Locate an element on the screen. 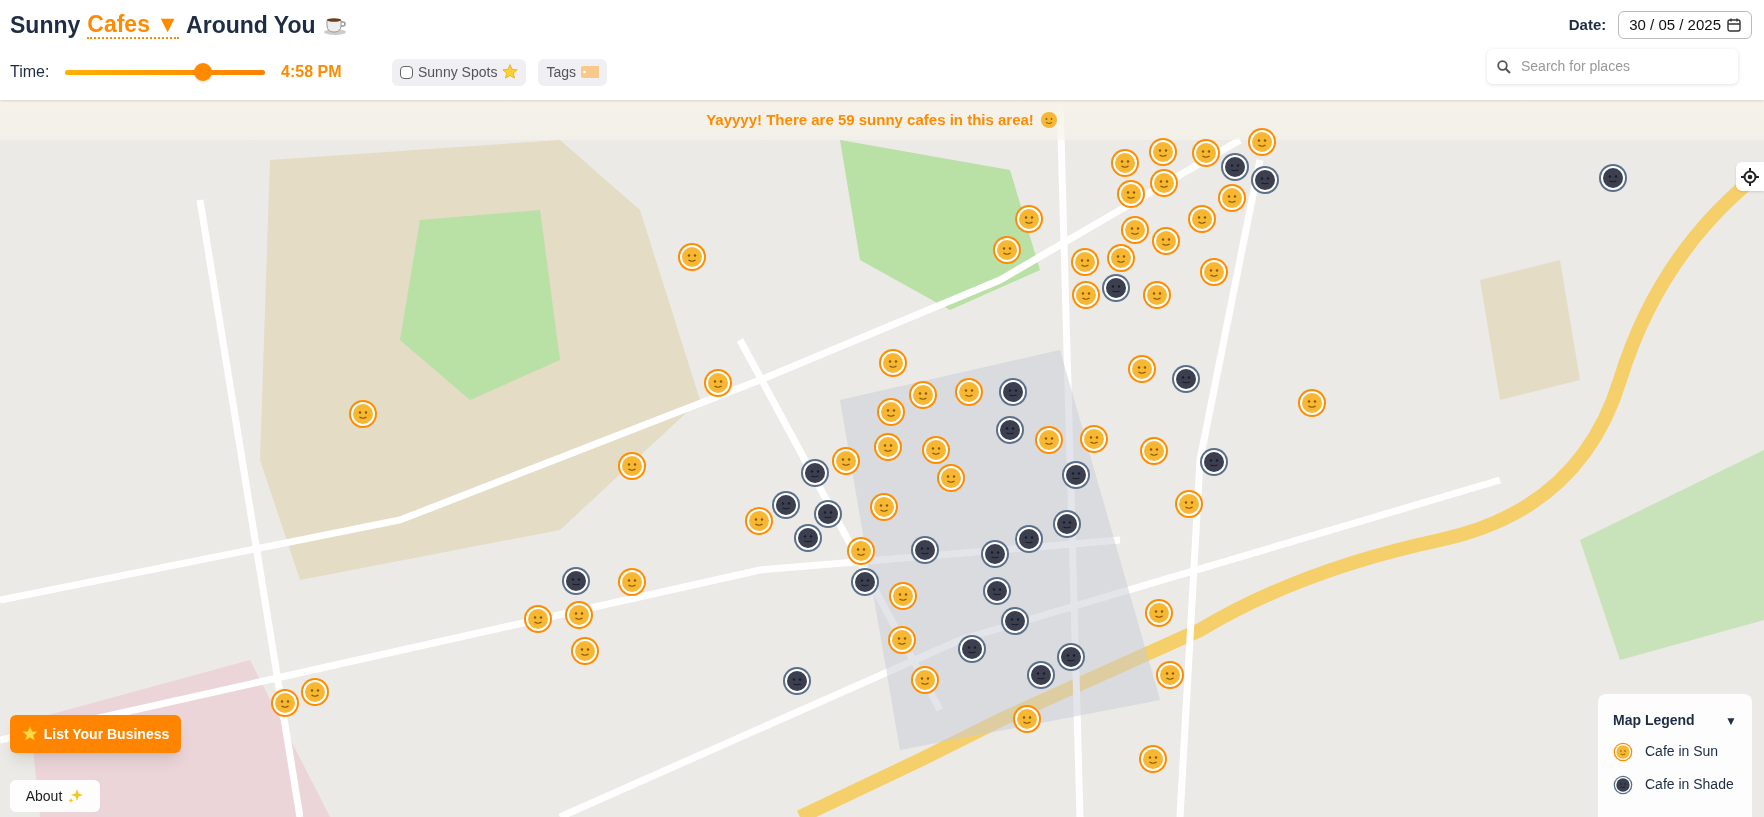  tags-button: Tags is located at coordinates (572, 72).